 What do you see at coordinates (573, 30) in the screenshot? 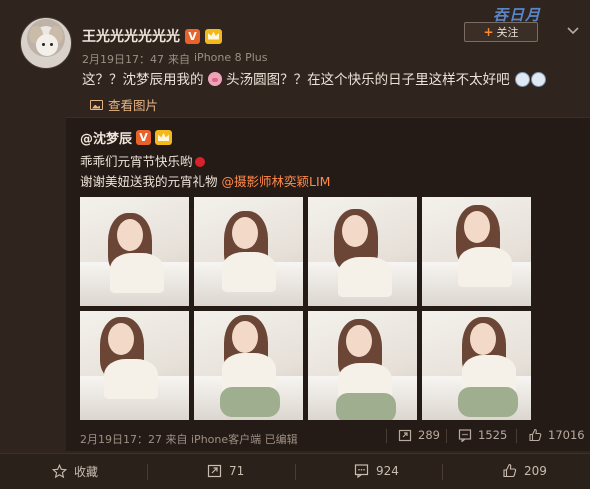
I see `chevron-down-icon` at bounding box center [573, 30].